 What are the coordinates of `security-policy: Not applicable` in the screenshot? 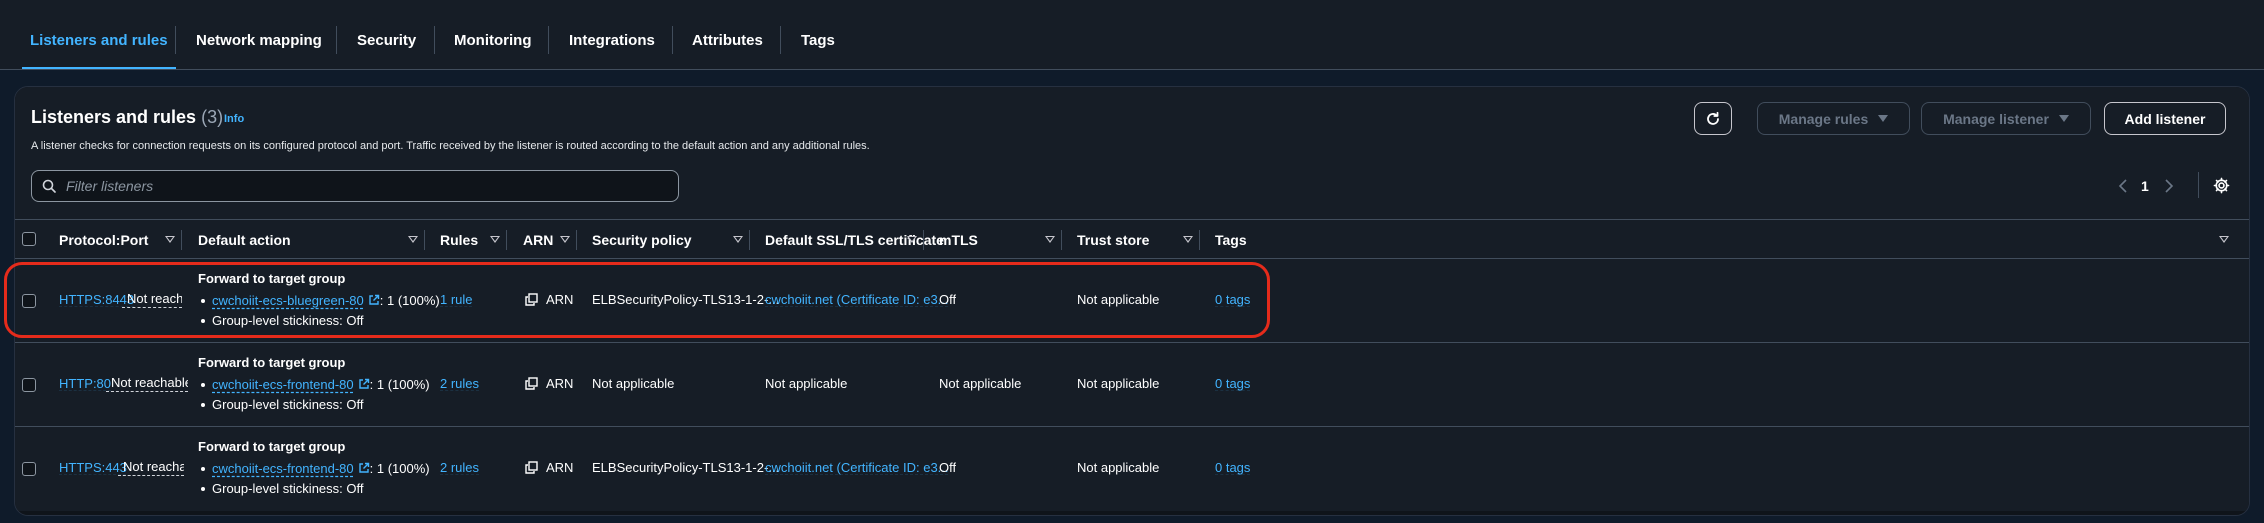 It's located at (633, 383).